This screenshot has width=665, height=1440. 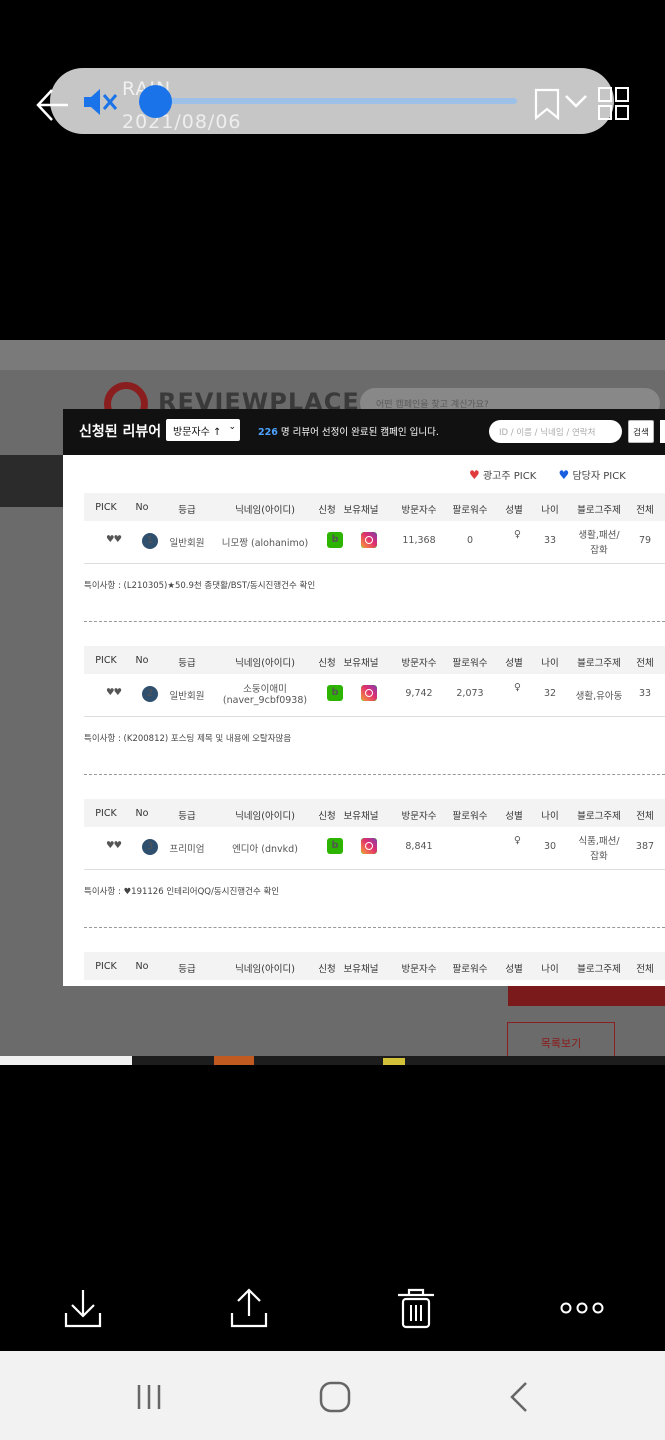 I want to click on download-icon, so click(x=83, y=1308).